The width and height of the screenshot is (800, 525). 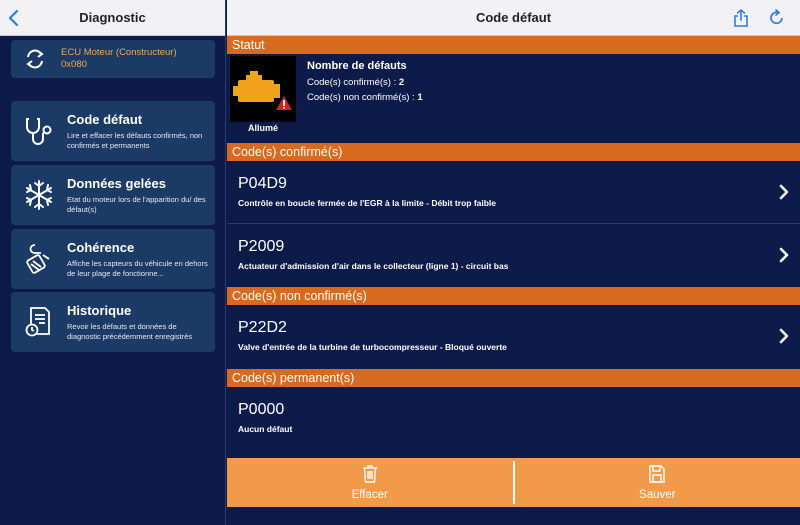 What do you see at coordinates (262, 183) in the screenshot?
I see `fault-code: P04D9` at bounding box center [262, 183].